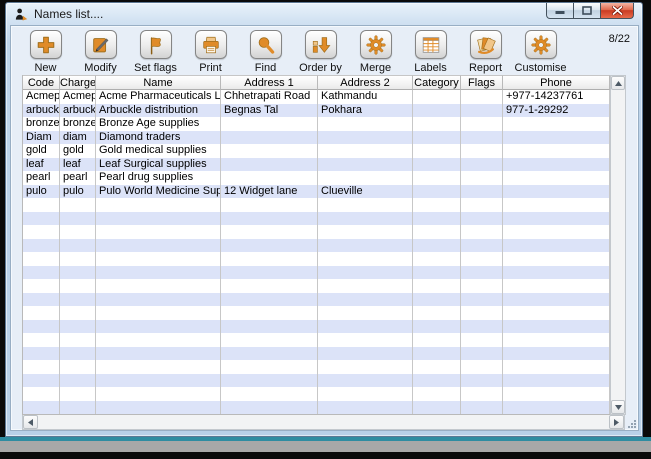 Image resolution: width=651 pixels, height=459 pixels. Describe the element at coordinates (320, 44) in the screenshot. I see `sort-icon` at that location.